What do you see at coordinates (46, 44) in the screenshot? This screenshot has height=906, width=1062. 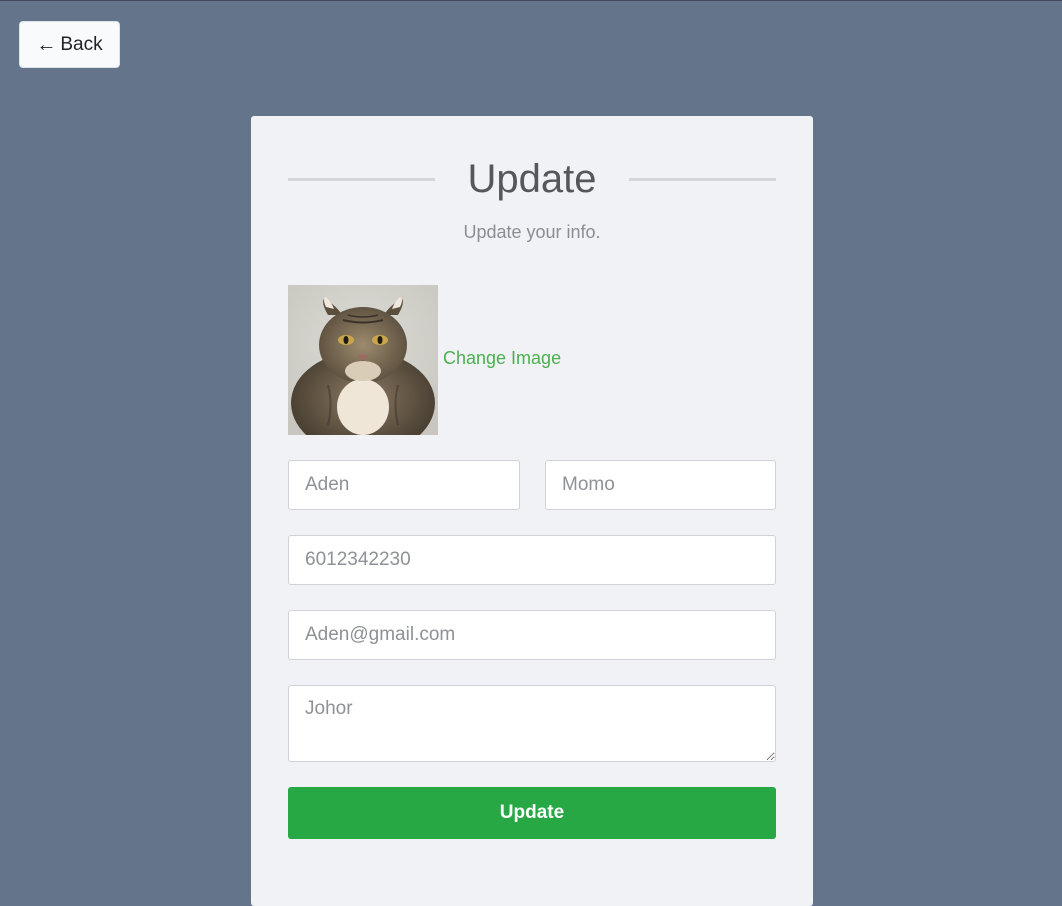 I see `left-arrow-icon: ←` at bounding box center [46, 44].